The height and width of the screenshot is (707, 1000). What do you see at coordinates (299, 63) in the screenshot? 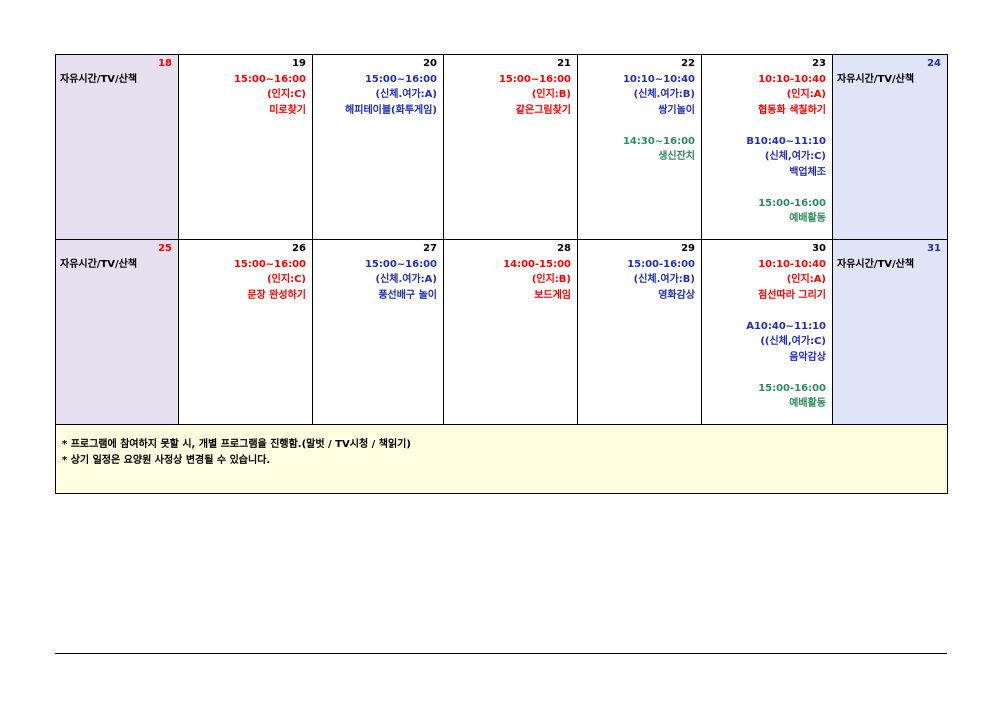
I see `day-number: 19` at bounding box center [299, 63].